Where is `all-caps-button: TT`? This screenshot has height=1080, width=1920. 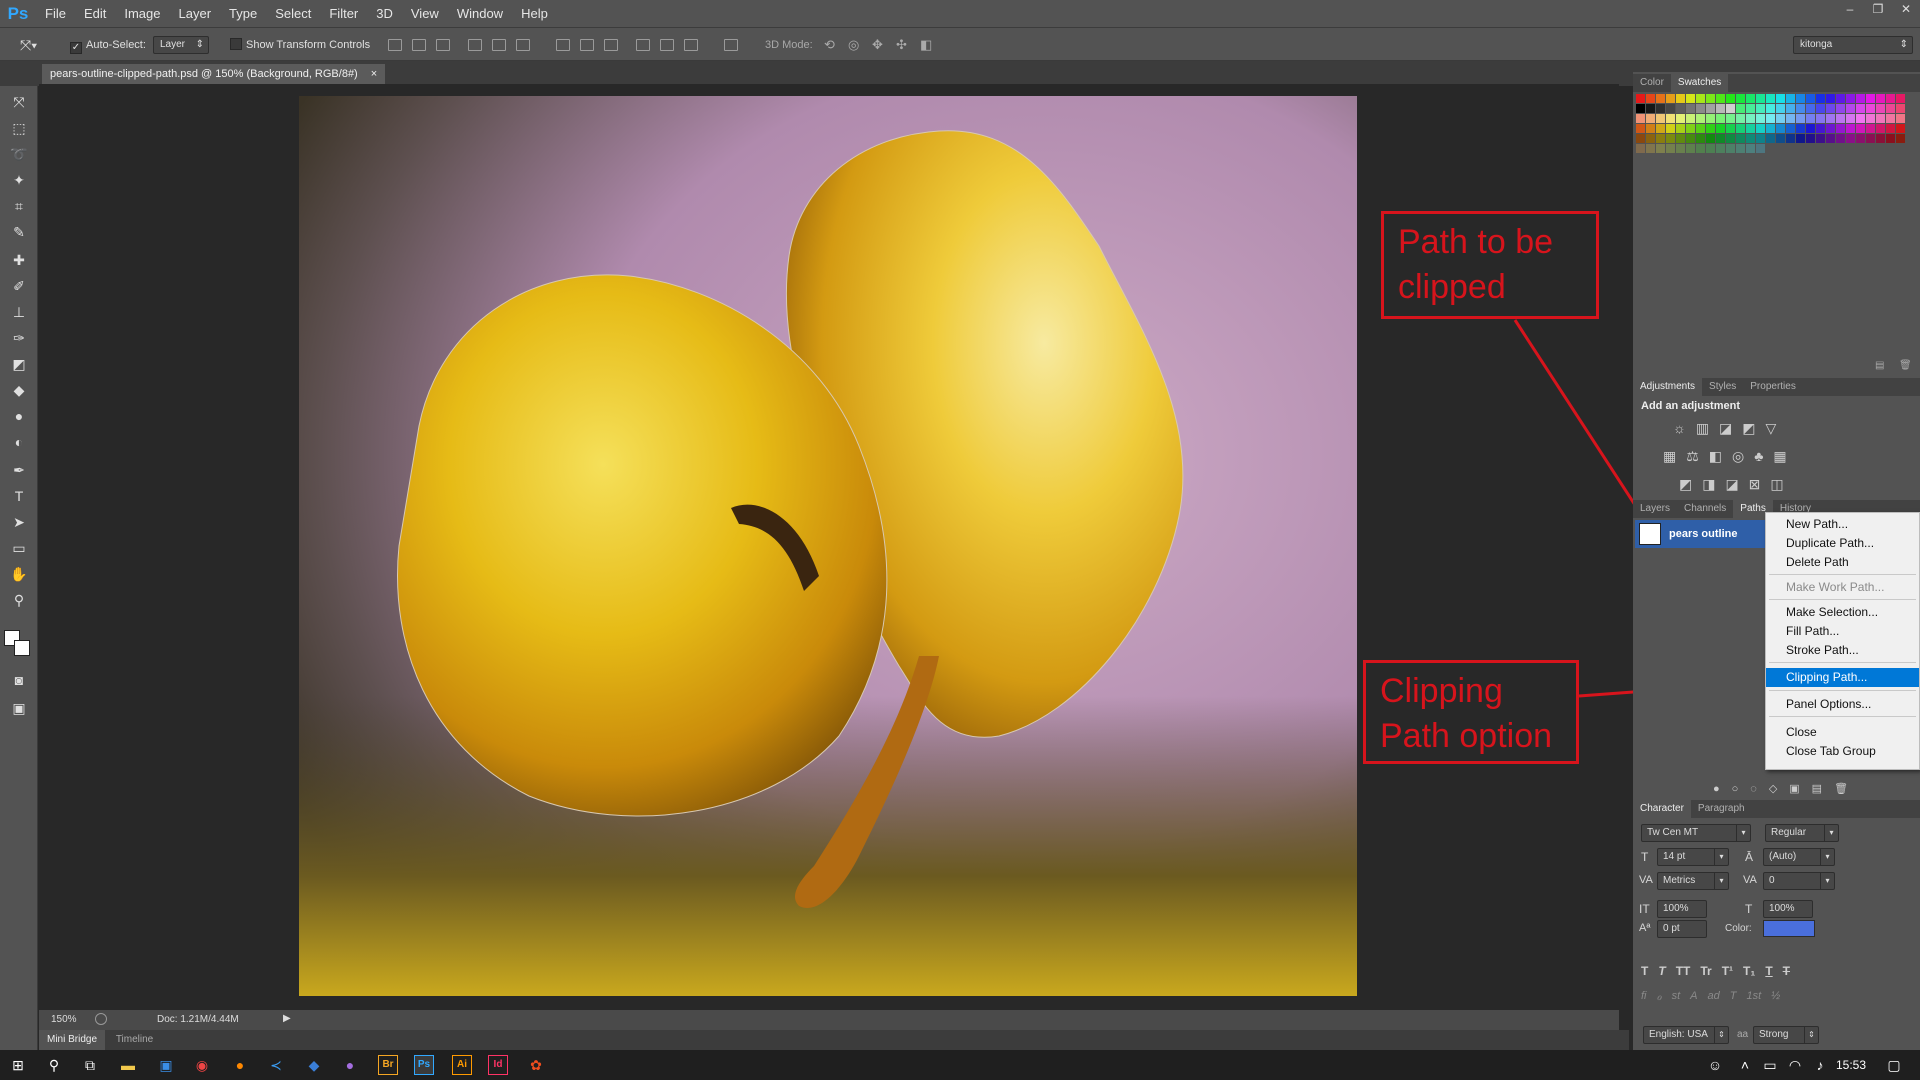
all-caps-button: TT is located at coordinates (1683, 971).